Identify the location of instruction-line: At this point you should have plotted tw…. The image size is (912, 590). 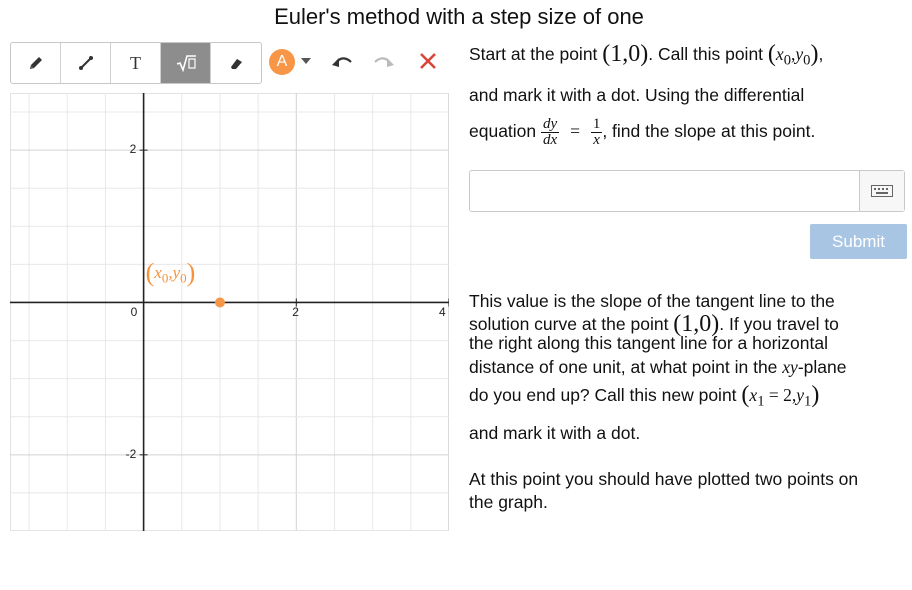
(664, 479).